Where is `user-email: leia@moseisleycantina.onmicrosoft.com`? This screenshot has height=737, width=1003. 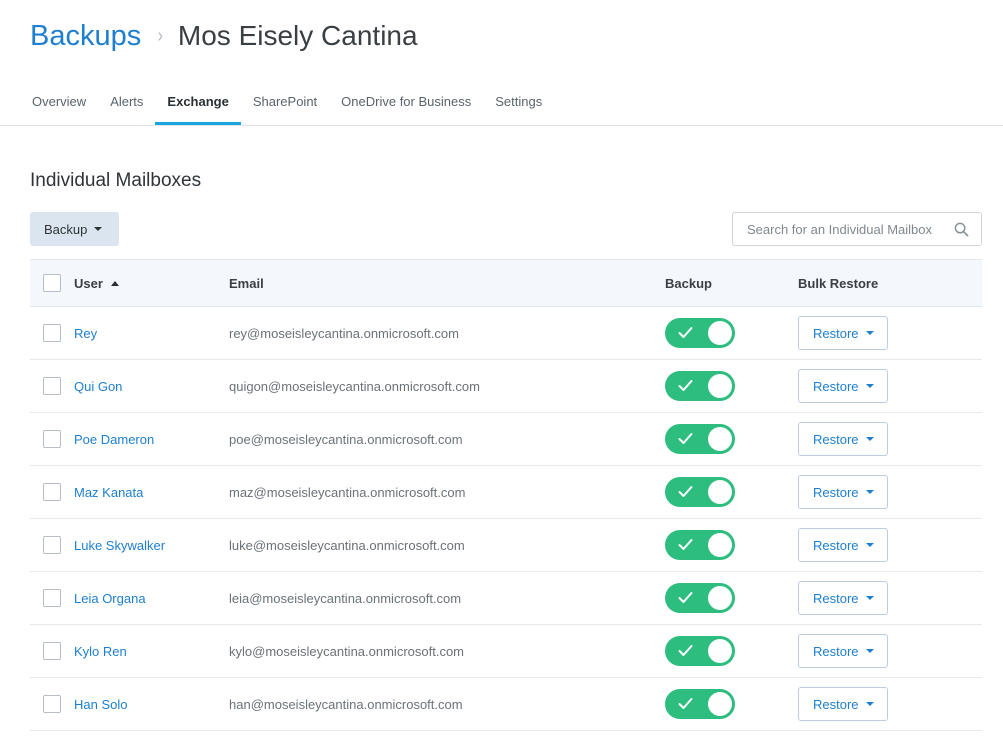 user-email: leia@moseisleycantina.onmicrosoft.com is located at coordinates (345, 598).